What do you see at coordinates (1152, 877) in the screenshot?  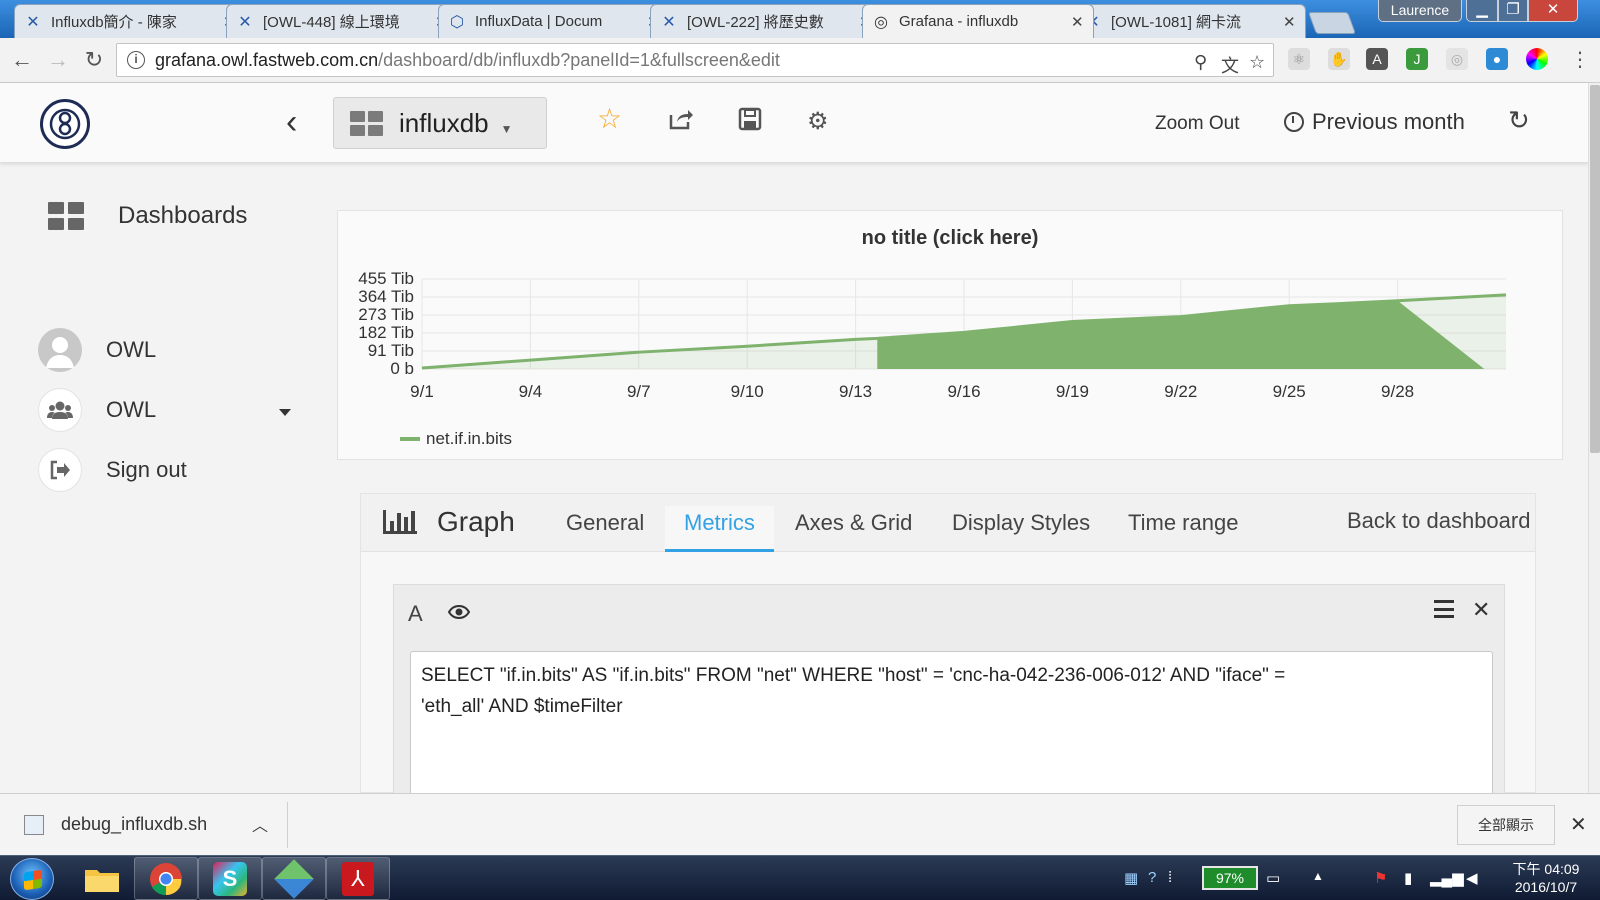 I see `help-icon: ?` at bounding box center [1152, 877].